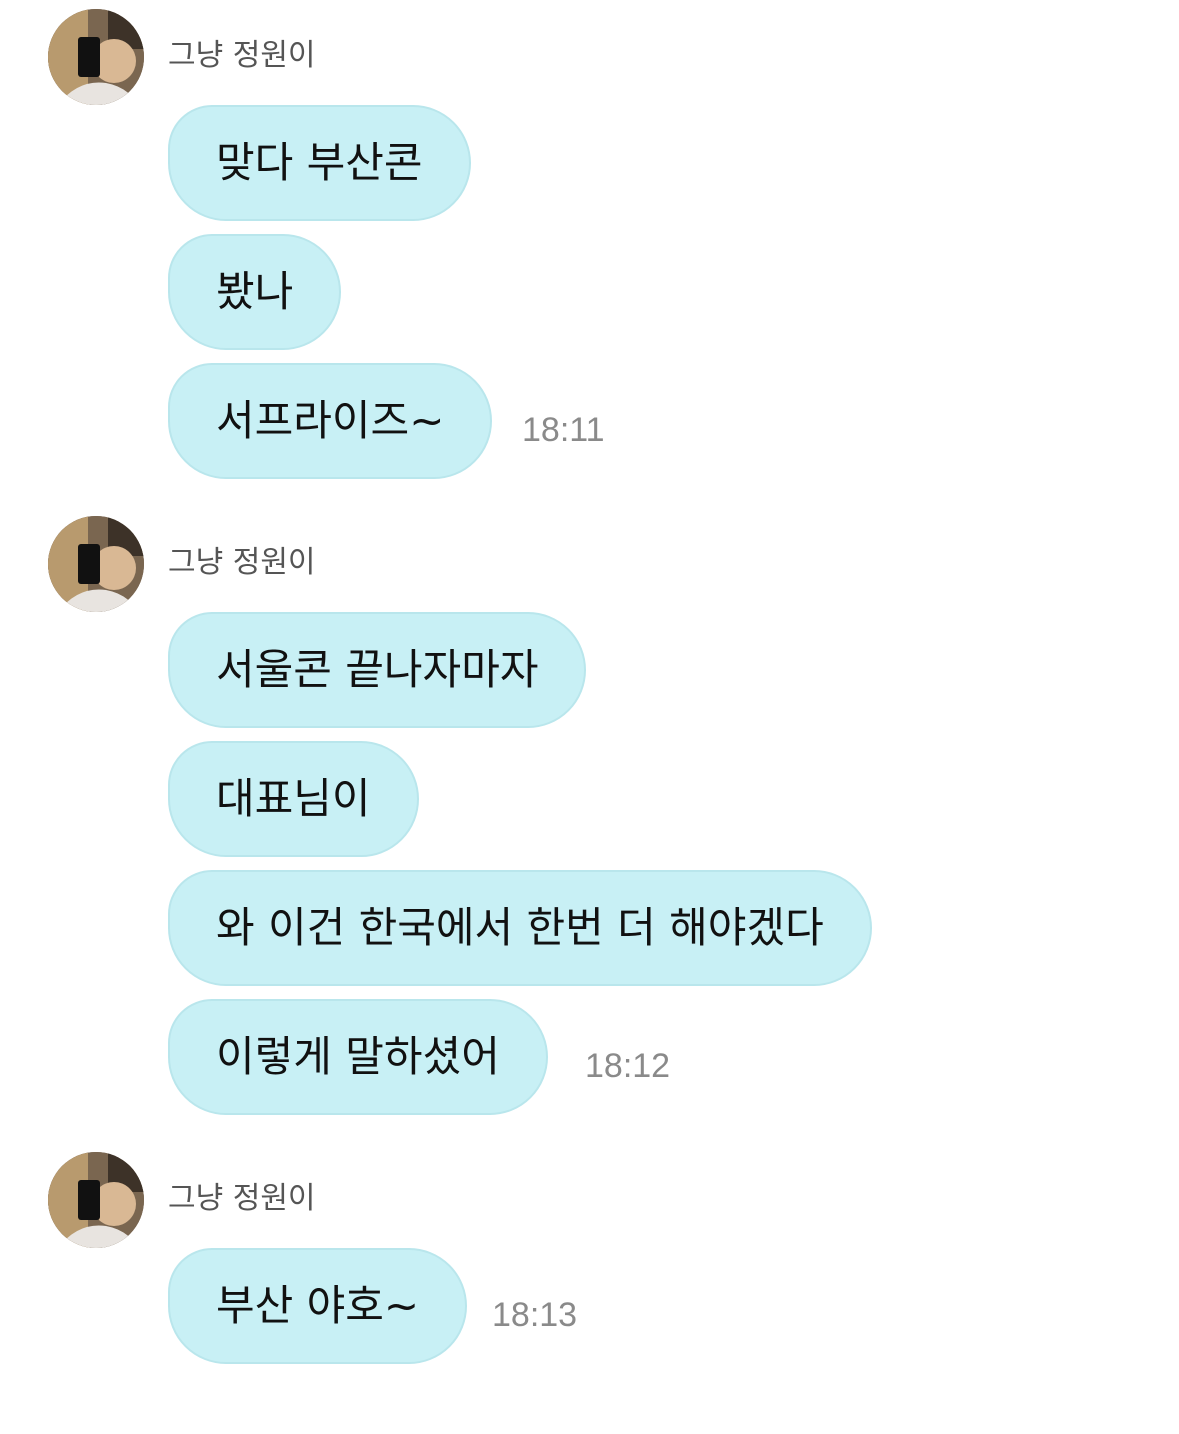 This screenshot has height=1434, width=1179. I want to click on message-bubble: 서프라이즈~, so click(330, 421).